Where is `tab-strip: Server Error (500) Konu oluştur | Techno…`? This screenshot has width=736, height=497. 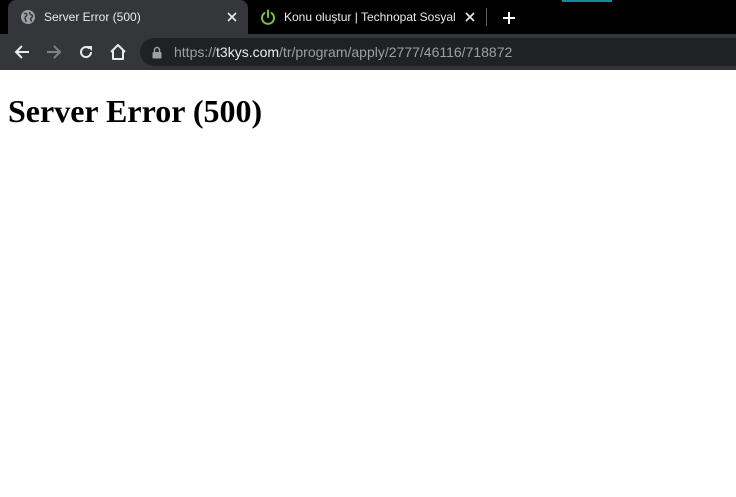
tab-strip: Server Error (500) Konu oluştur | Techno… is located at coordinates (368, 17).